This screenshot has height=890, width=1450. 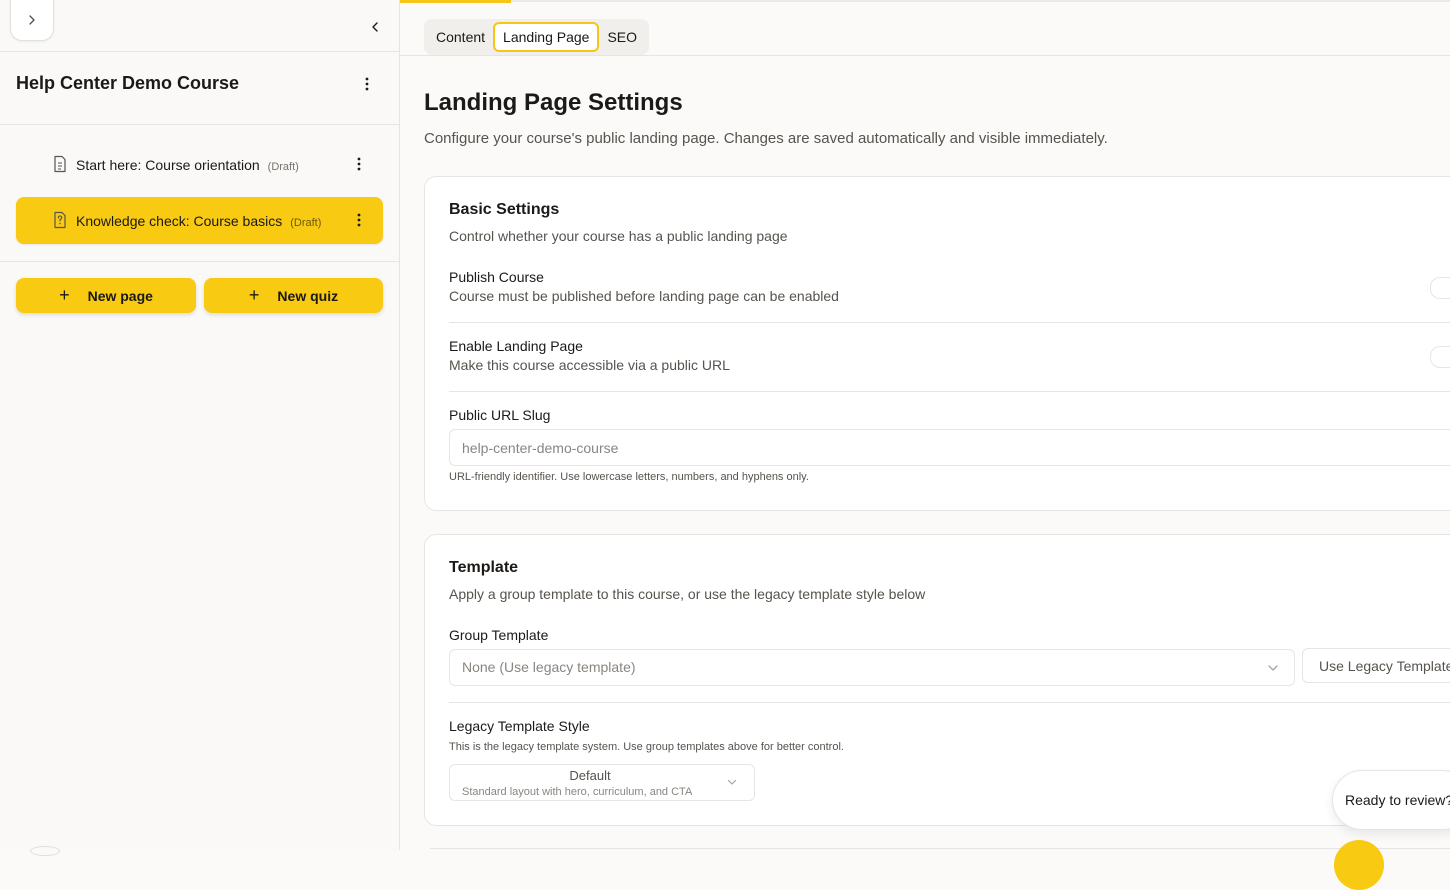 What do you see at coordinates (590, 775) in the screenshot?
I see `legacy-style-value: Default` at bounding box center [590, 775].